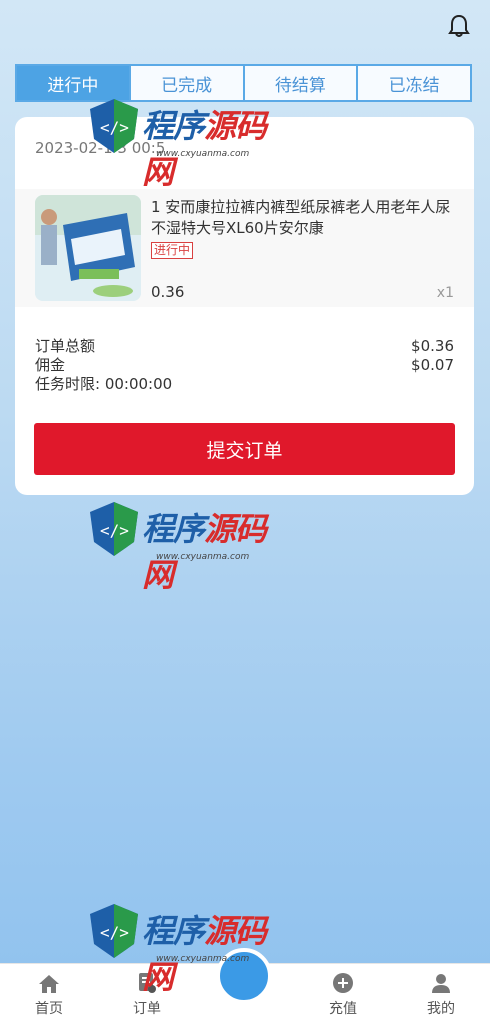  I want to click on product-image, so click(88, 248).